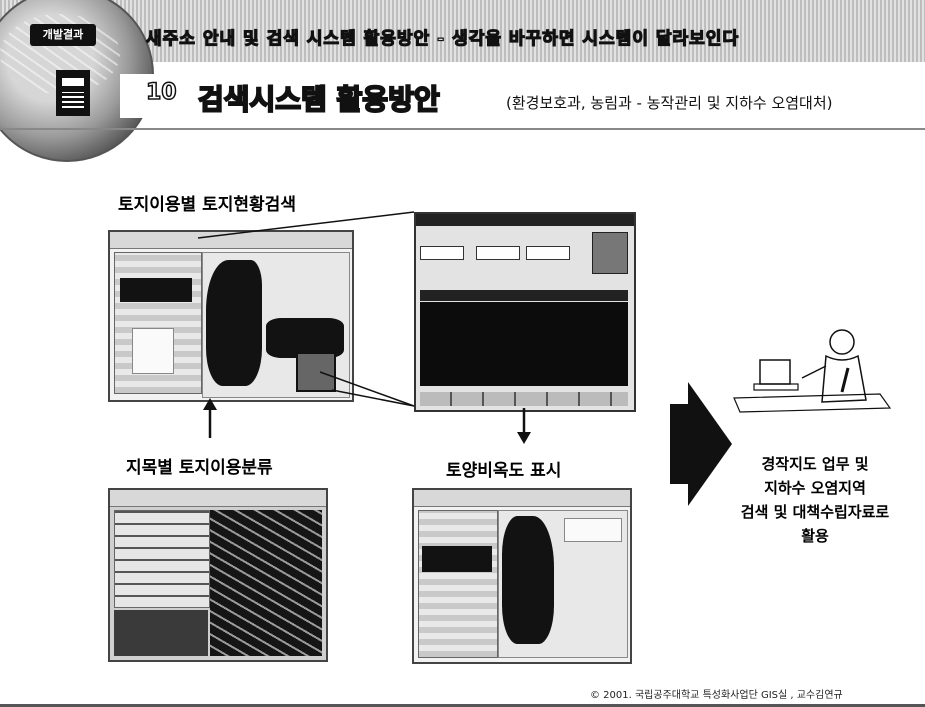 The height and width of the screenshot is (707, 925). I want to click on section-subtitle: (환경보호과, 농림과 - 농작관리 및 지하수 오염대처), so click(669, 103).